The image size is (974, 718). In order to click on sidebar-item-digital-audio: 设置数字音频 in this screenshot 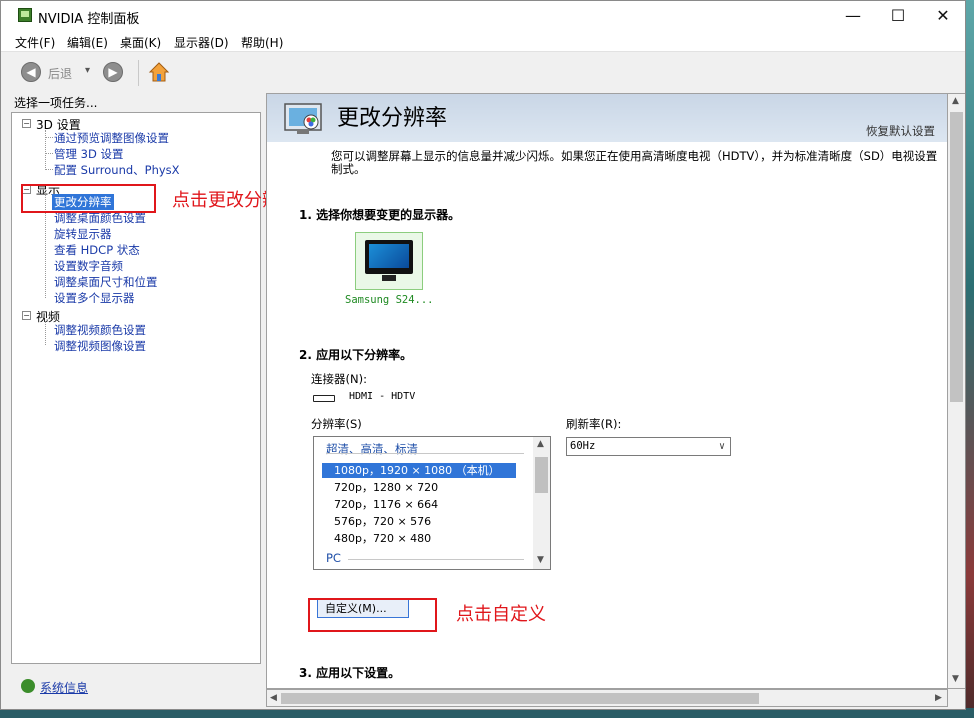, I will do `click(88, 266)`.